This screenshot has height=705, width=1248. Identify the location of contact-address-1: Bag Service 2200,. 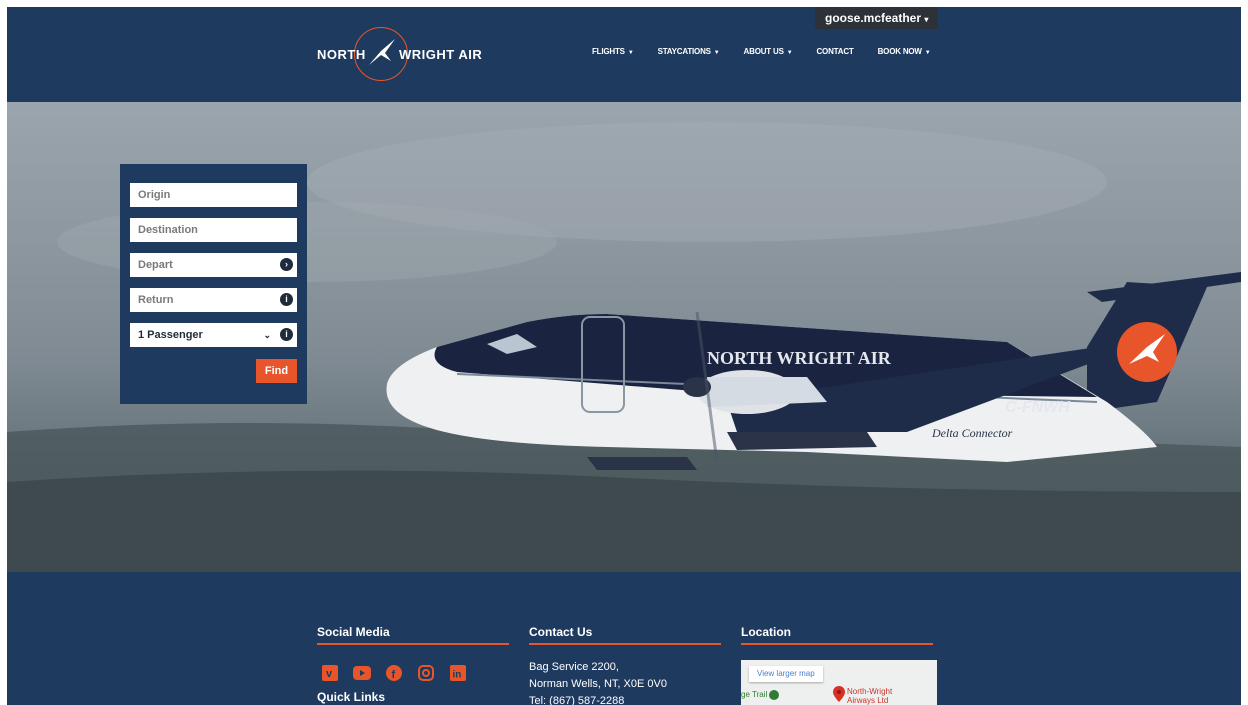
(574, 667).